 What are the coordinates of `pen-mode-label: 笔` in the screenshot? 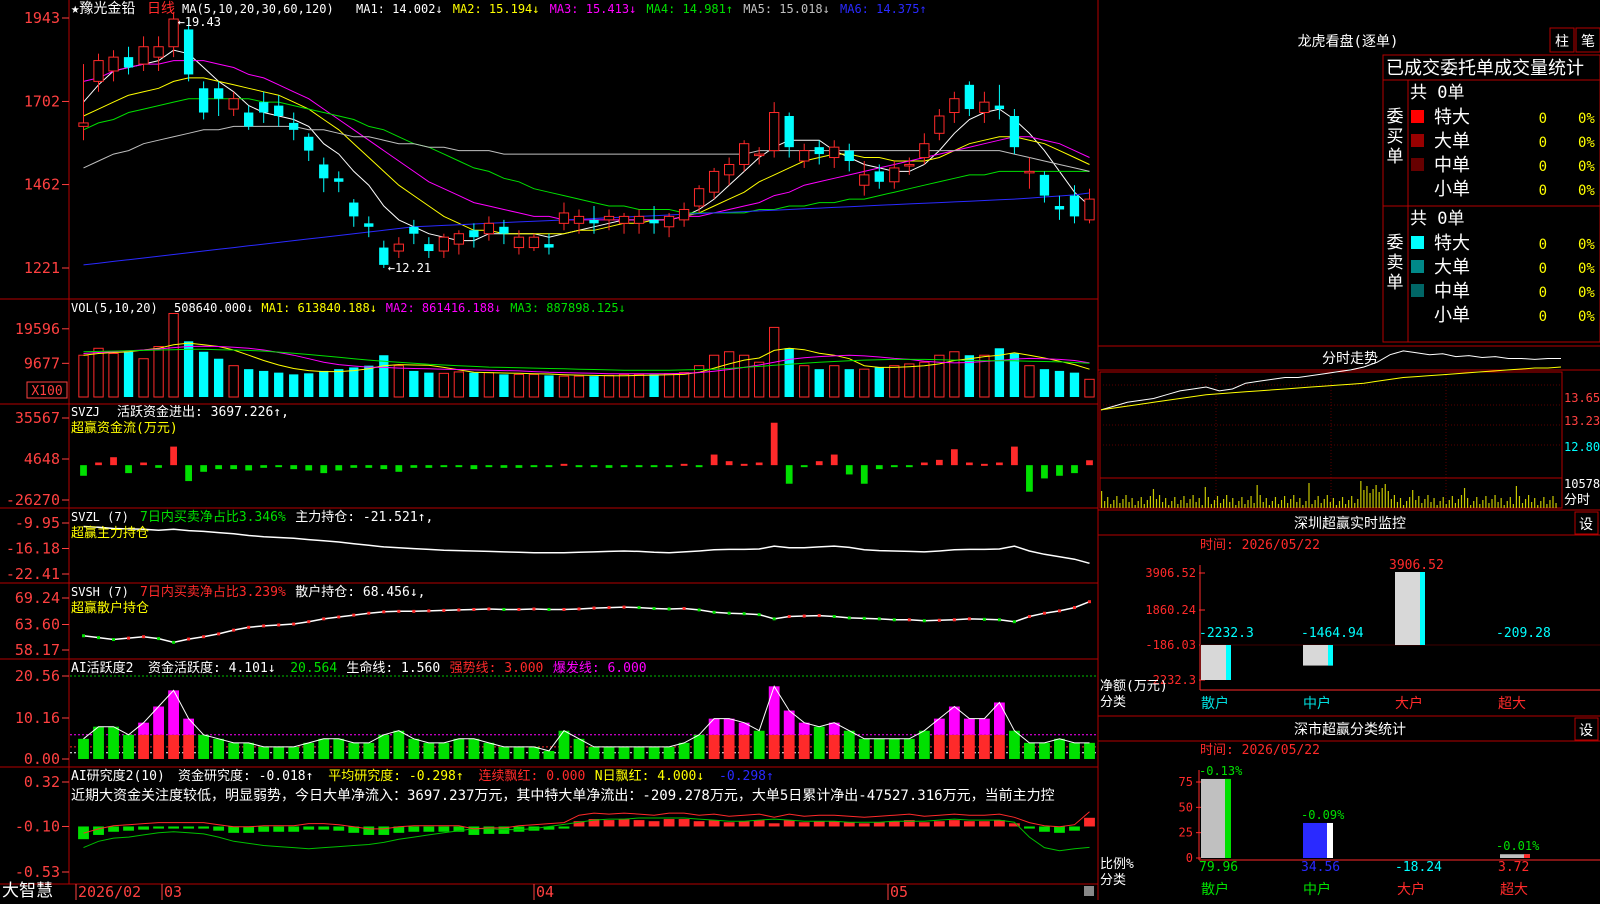 It's located at (1588, 42).